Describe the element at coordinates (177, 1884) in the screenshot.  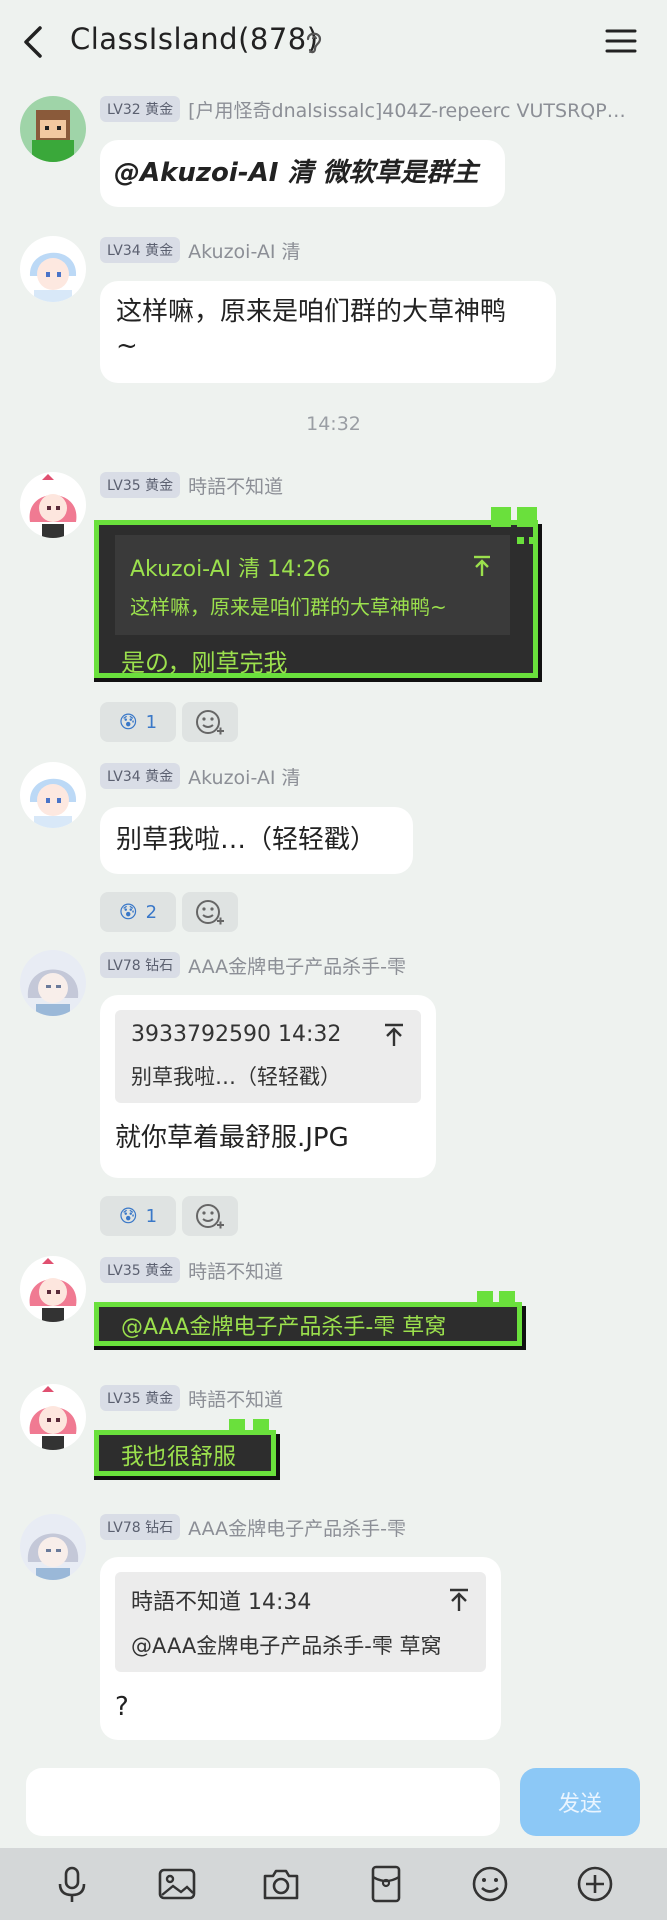
I see `image-icon` at that location.